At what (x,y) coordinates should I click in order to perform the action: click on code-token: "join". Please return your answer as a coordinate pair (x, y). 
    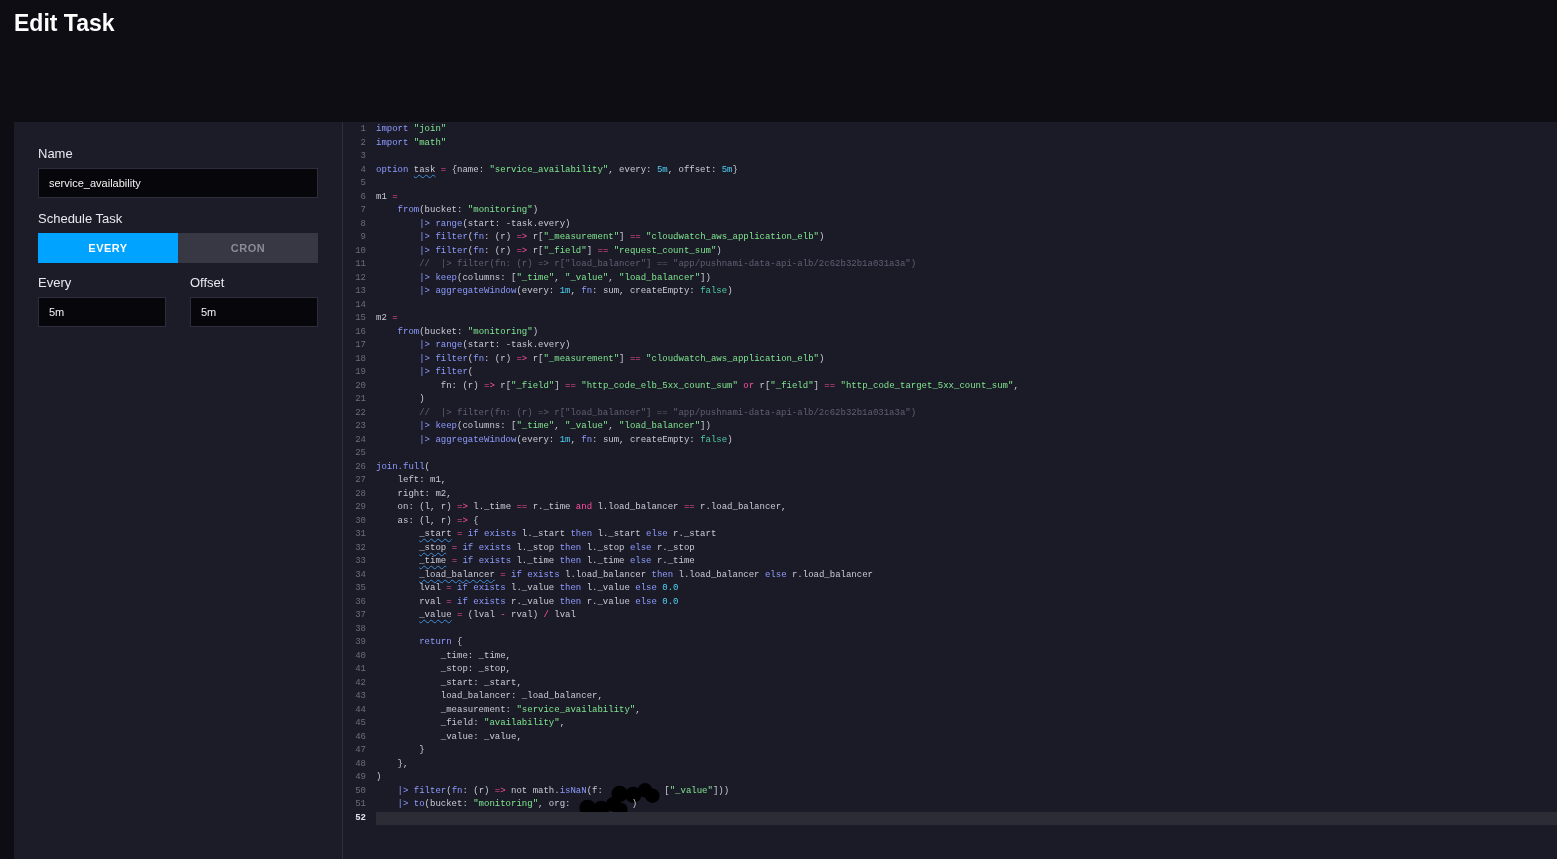
    Looking at the image, I should click on (429, 129).